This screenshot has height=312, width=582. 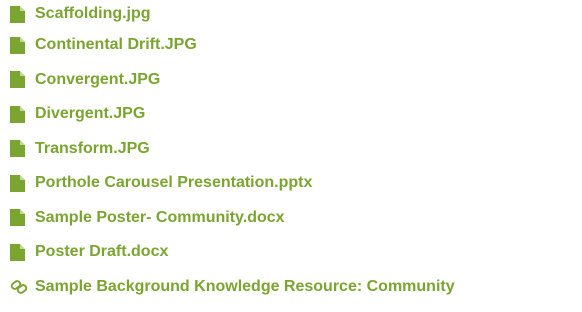 What do you see at coordinates (102, 252) in the screenshot?
I see `file-name: Poster Draft.docx` at bounding box center [102, 252].